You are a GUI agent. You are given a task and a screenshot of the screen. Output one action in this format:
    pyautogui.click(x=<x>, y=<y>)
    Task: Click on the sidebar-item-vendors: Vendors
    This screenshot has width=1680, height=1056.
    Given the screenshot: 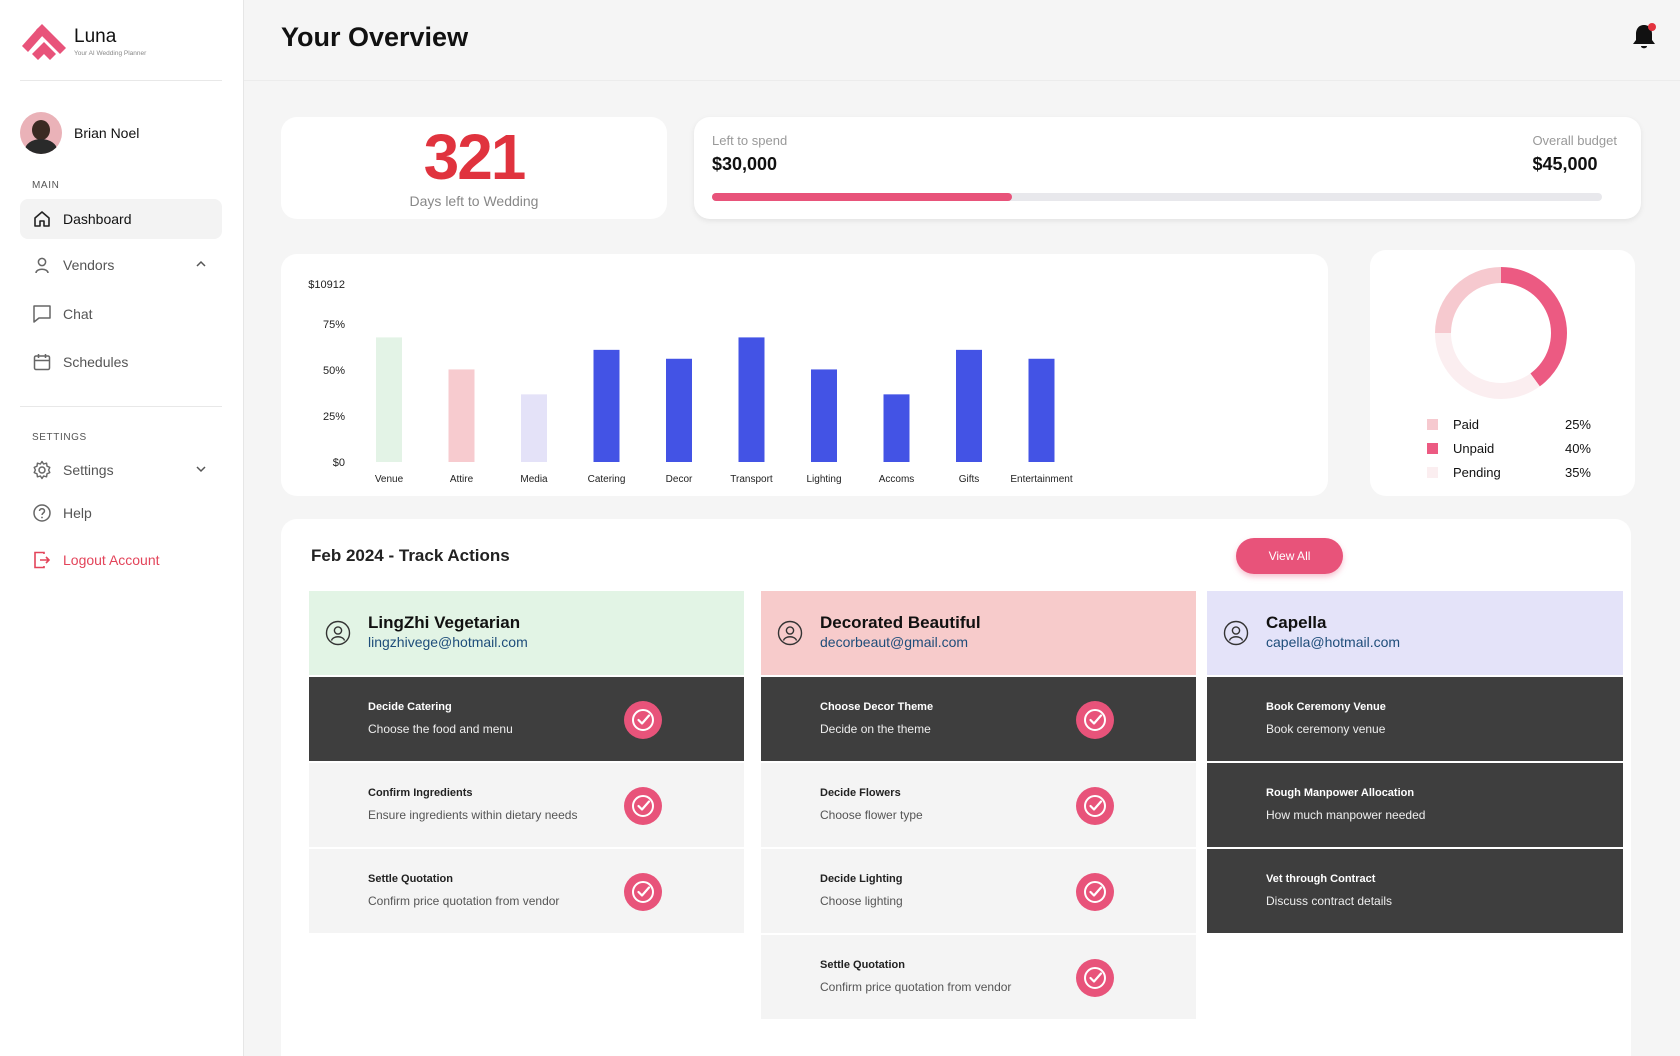 What is the action you would take?
    pyautogui.click(x=121, y=265)
    